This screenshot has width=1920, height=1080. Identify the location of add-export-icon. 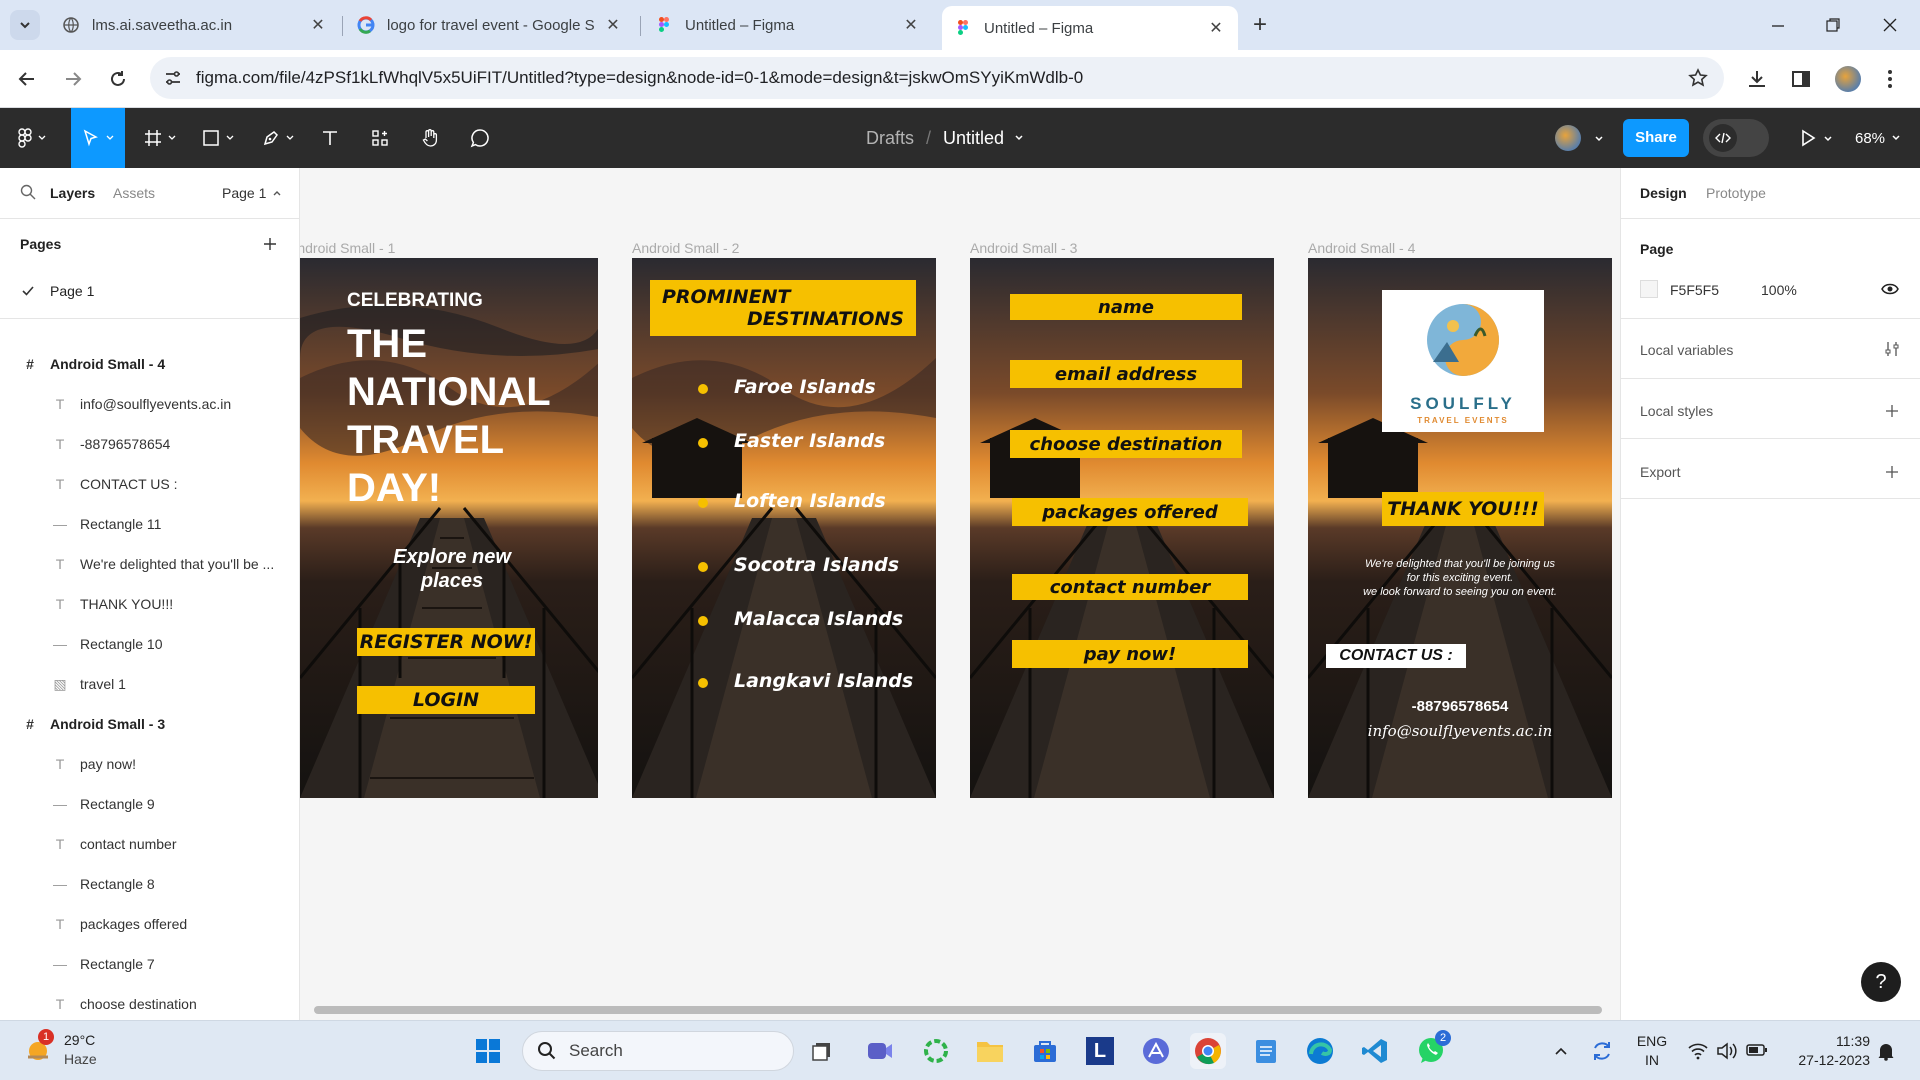
(1892, 472).